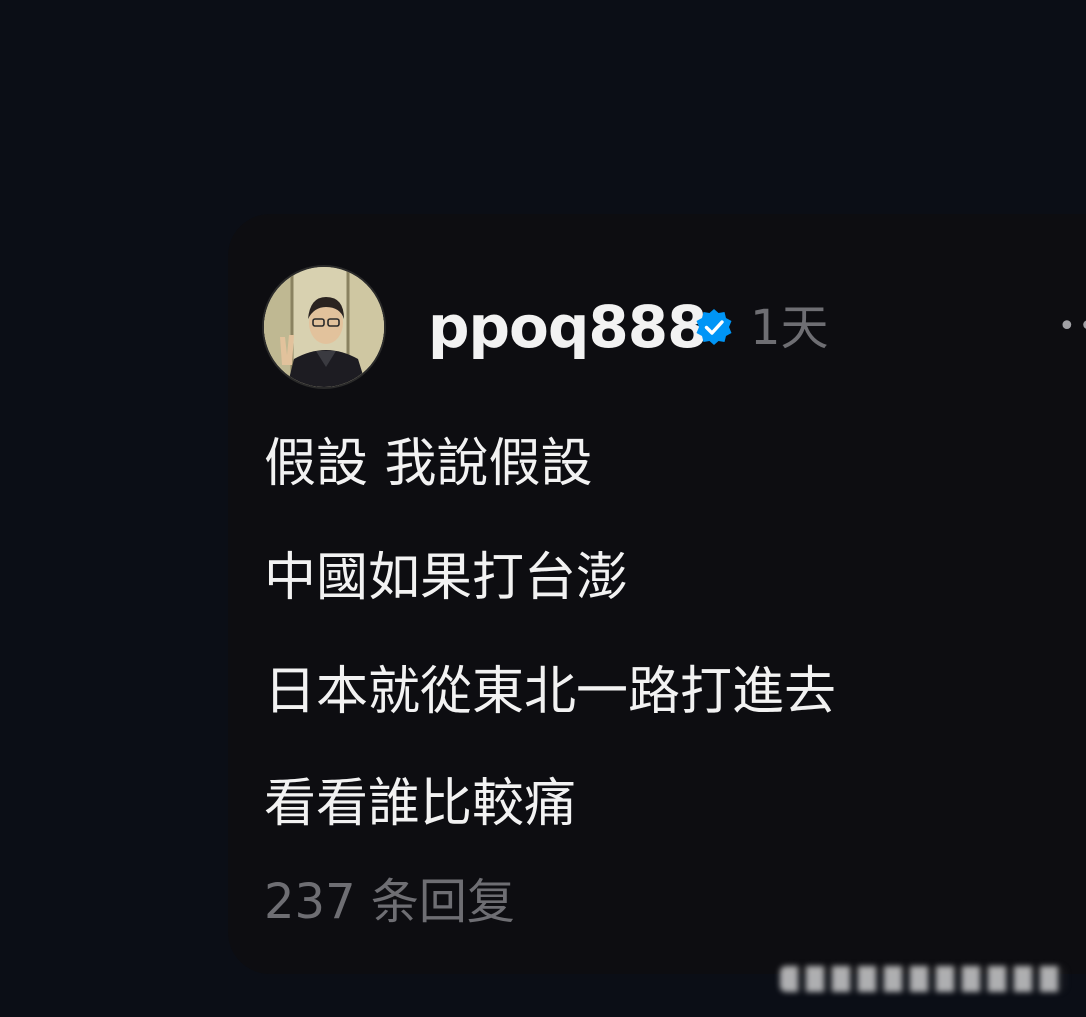 The height and width of the screenshot is (1017, 1086). I want to click on post-text-line-1: 假設 我說假設, so click(428, 464).